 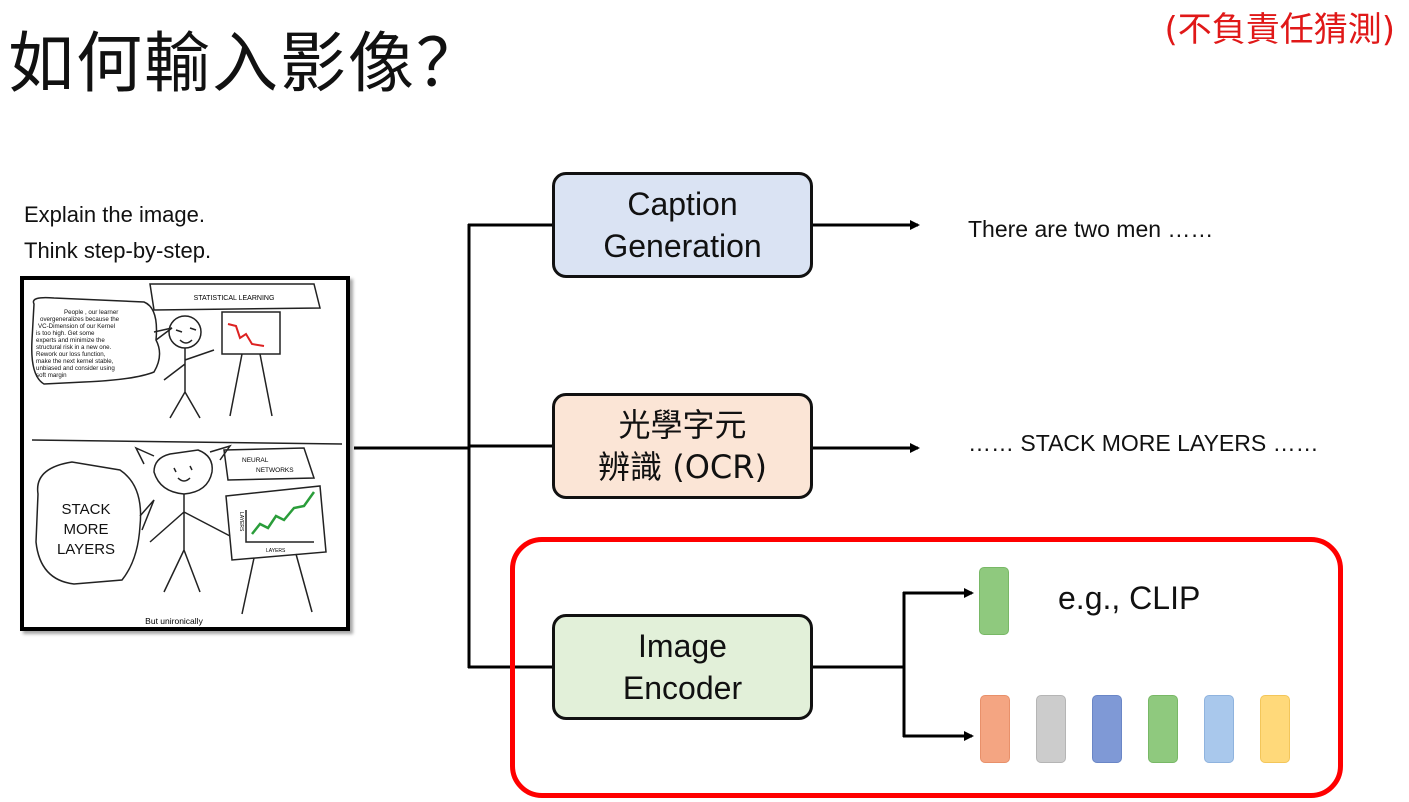 What do you see at coordinates (682, 446) in the screenshot?
I see `ocr-box: 光學字元 辨識 (OCR)` at bounding box center [682, 446].